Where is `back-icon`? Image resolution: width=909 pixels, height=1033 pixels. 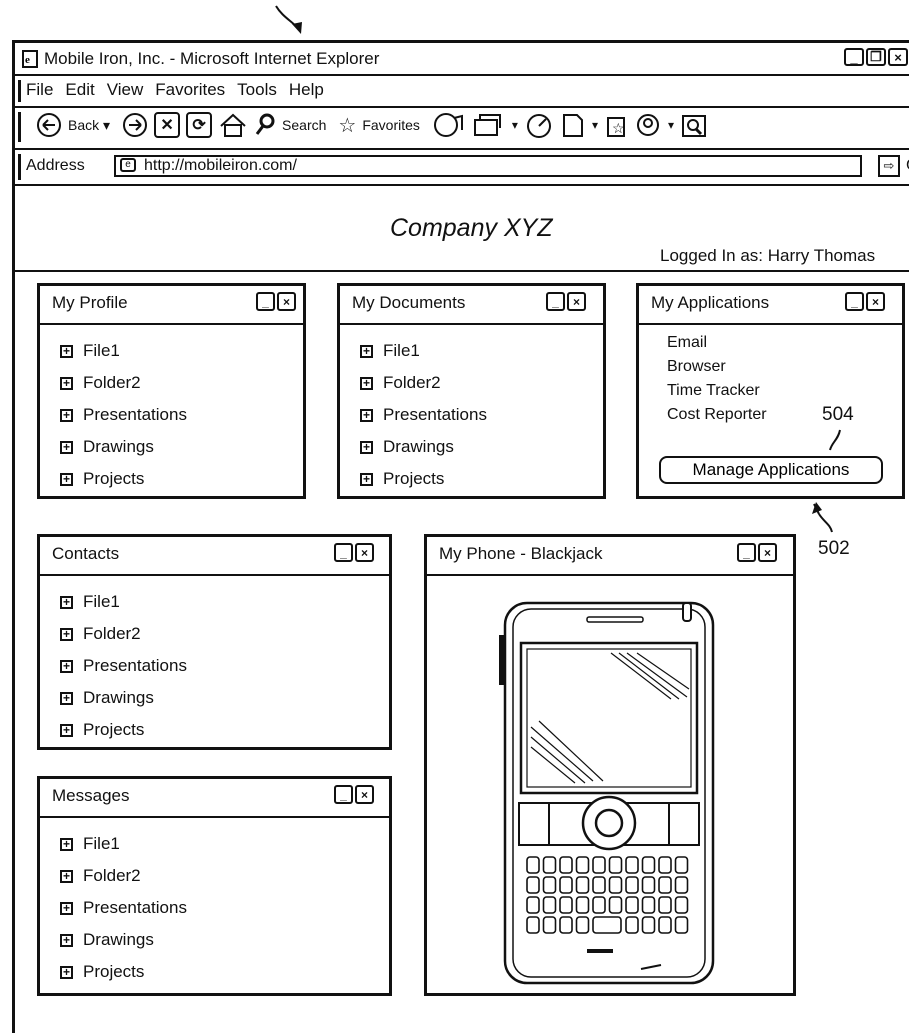 back-icon is located at coordinates (49, 125).